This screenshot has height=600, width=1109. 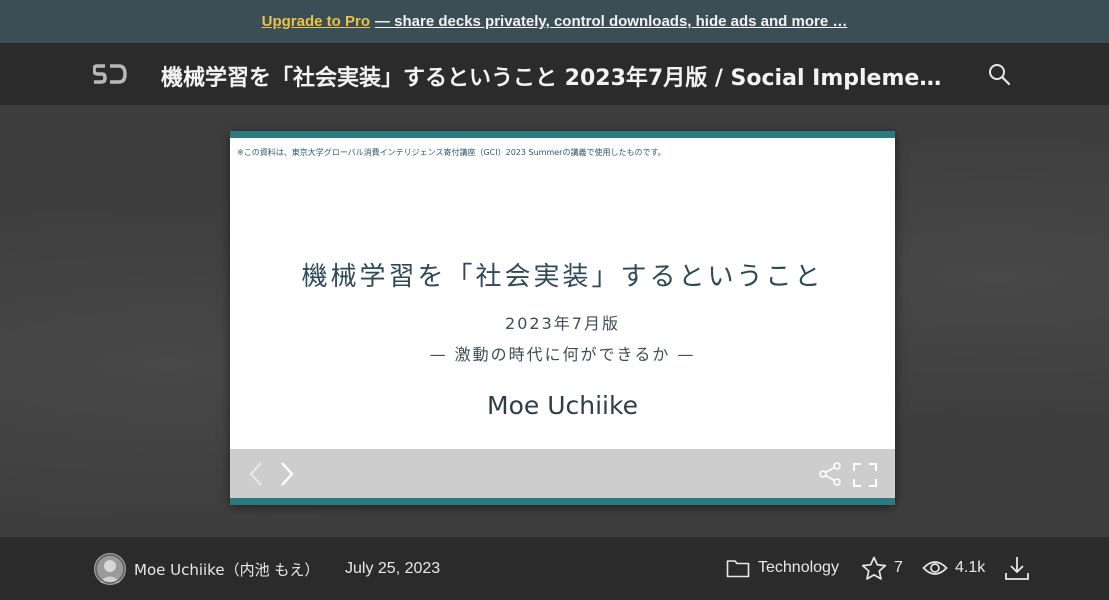 What do you see at coordinates (316, 21) in the screenshot?
I see `upgrade-to-pro-link: Upgrade to Pro` at bounding box center [316, 21].